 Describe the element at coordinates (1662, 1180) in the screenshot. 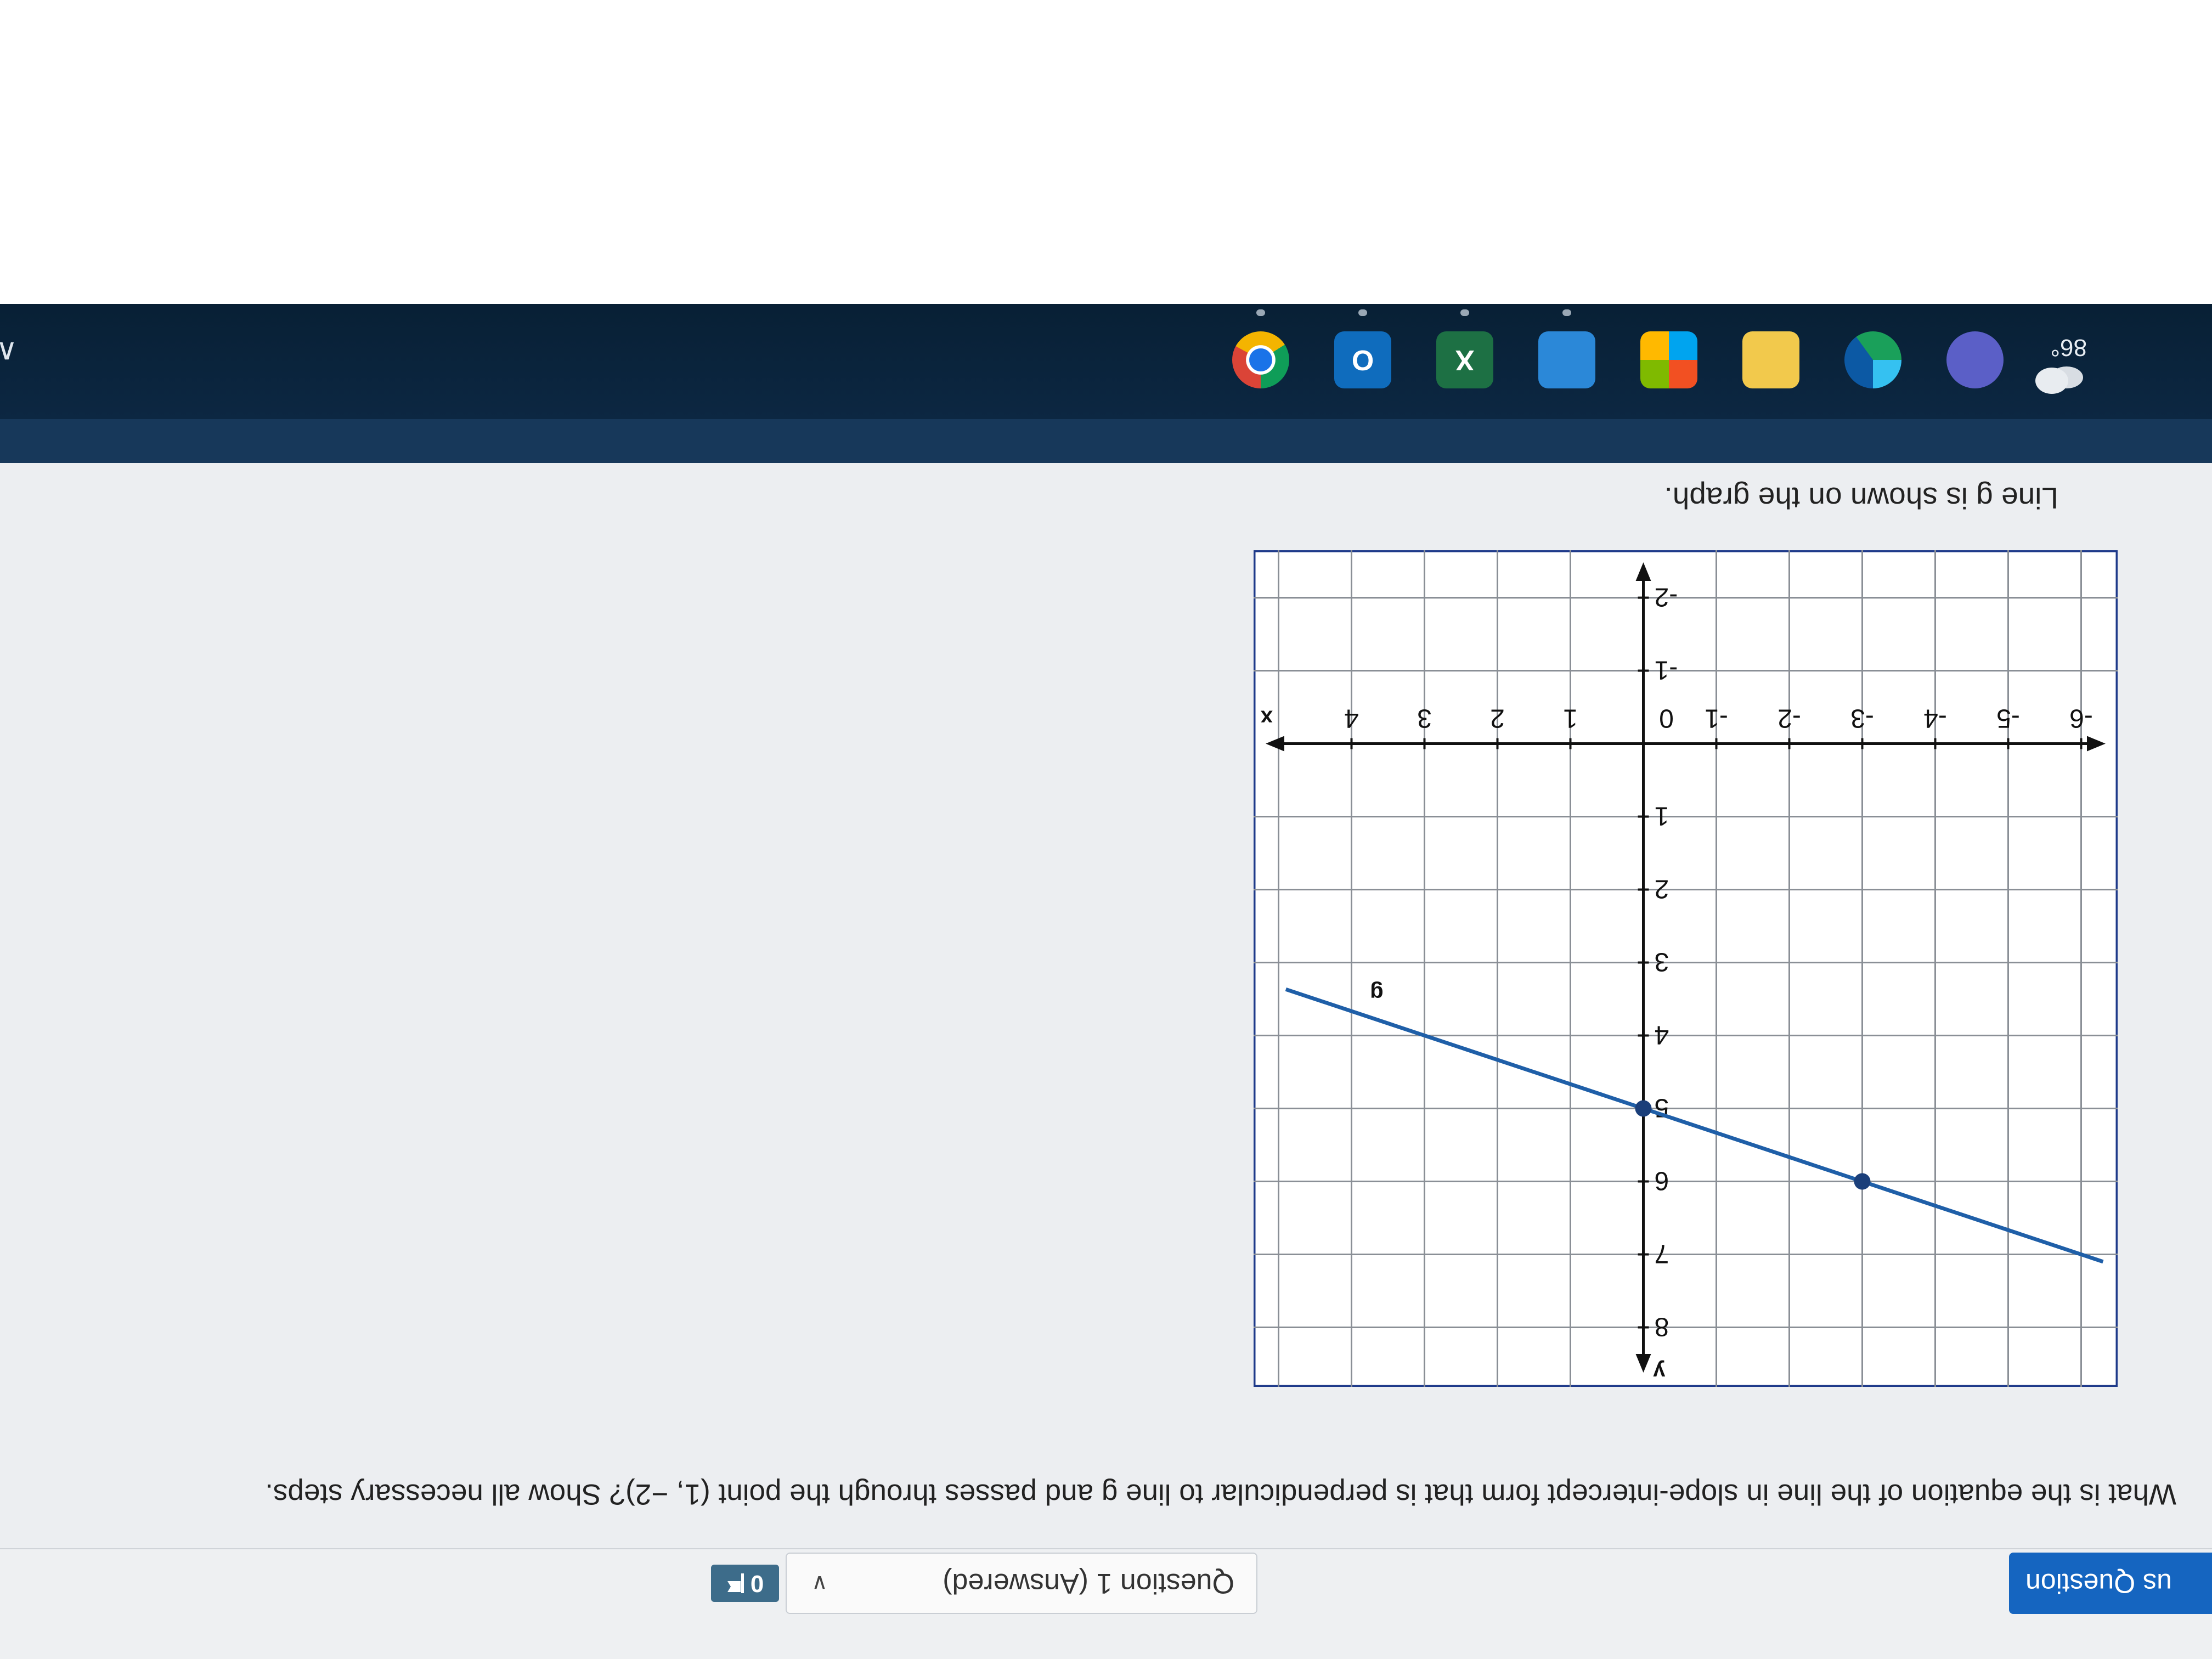

I see `y-tick-label: 6` at that location.